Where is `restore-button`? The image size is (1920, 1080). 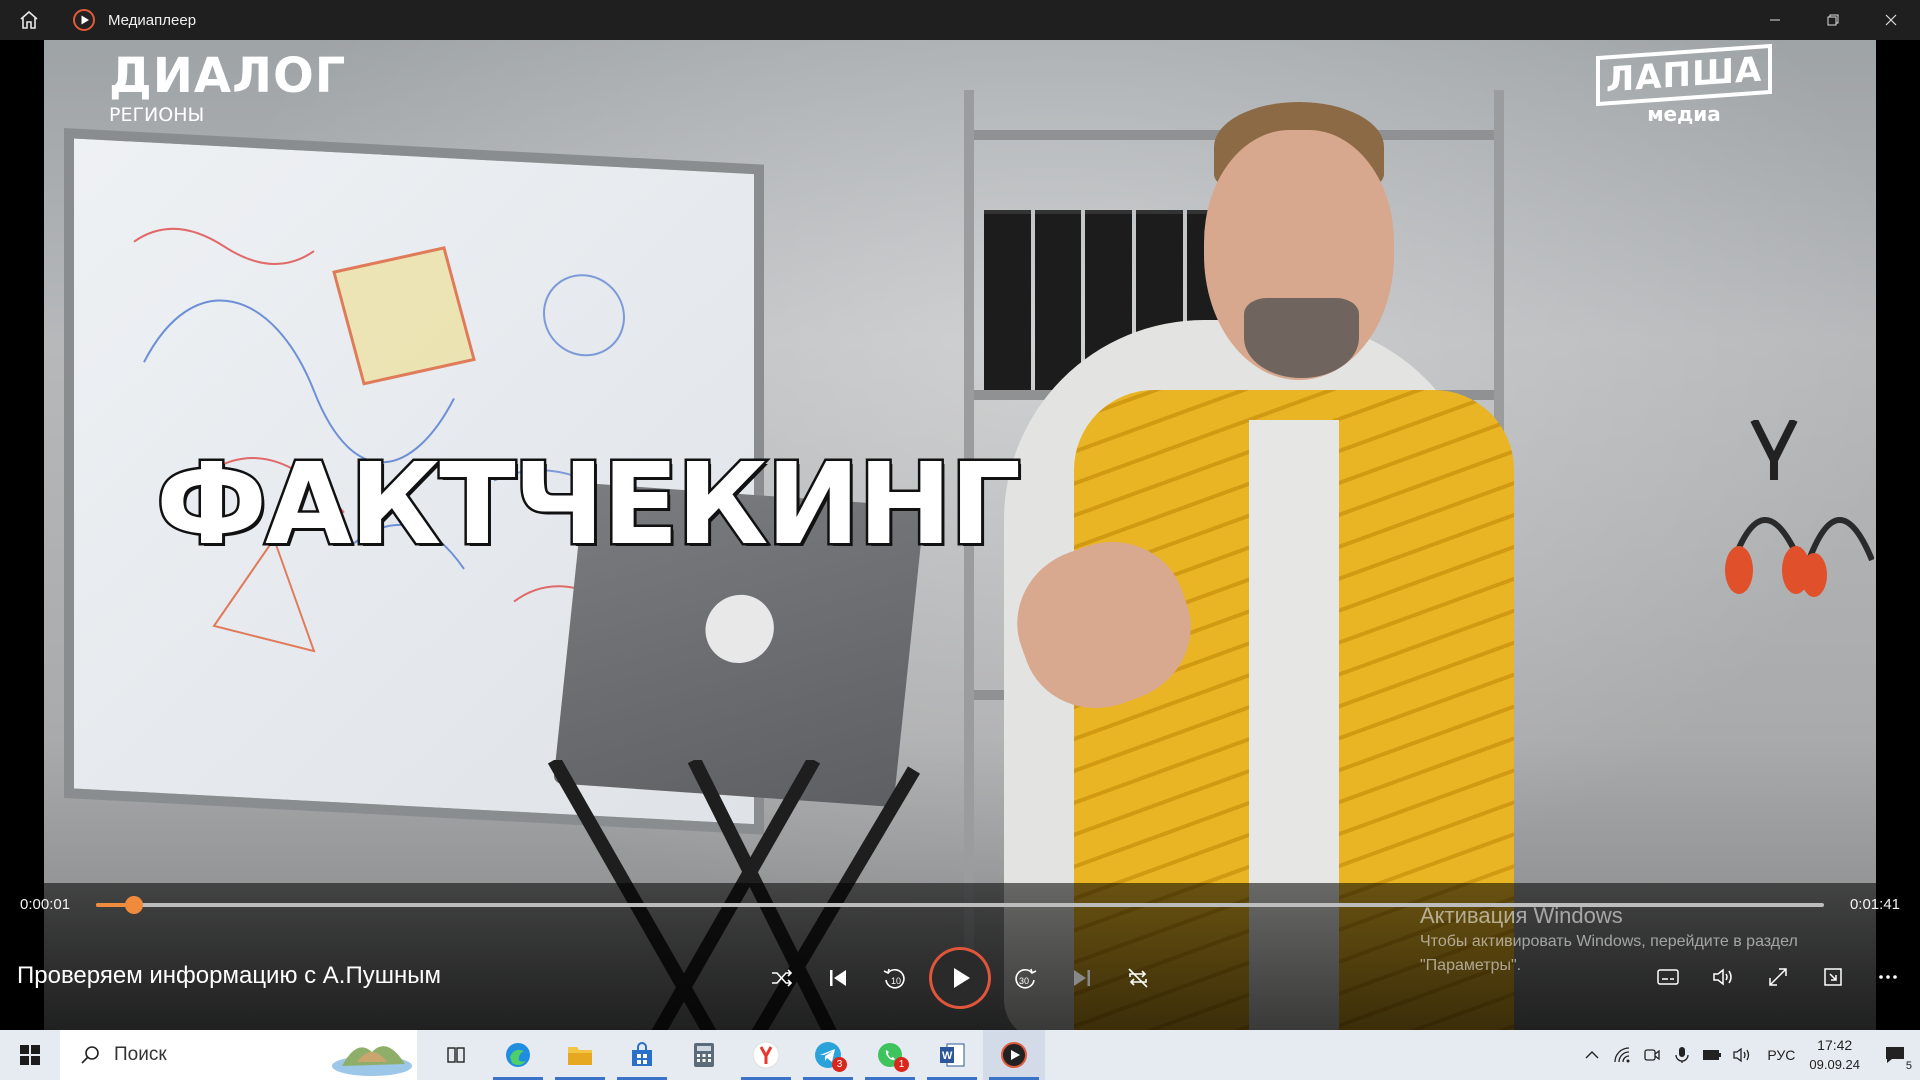 restore-button is located at coordinates (1833, 20).